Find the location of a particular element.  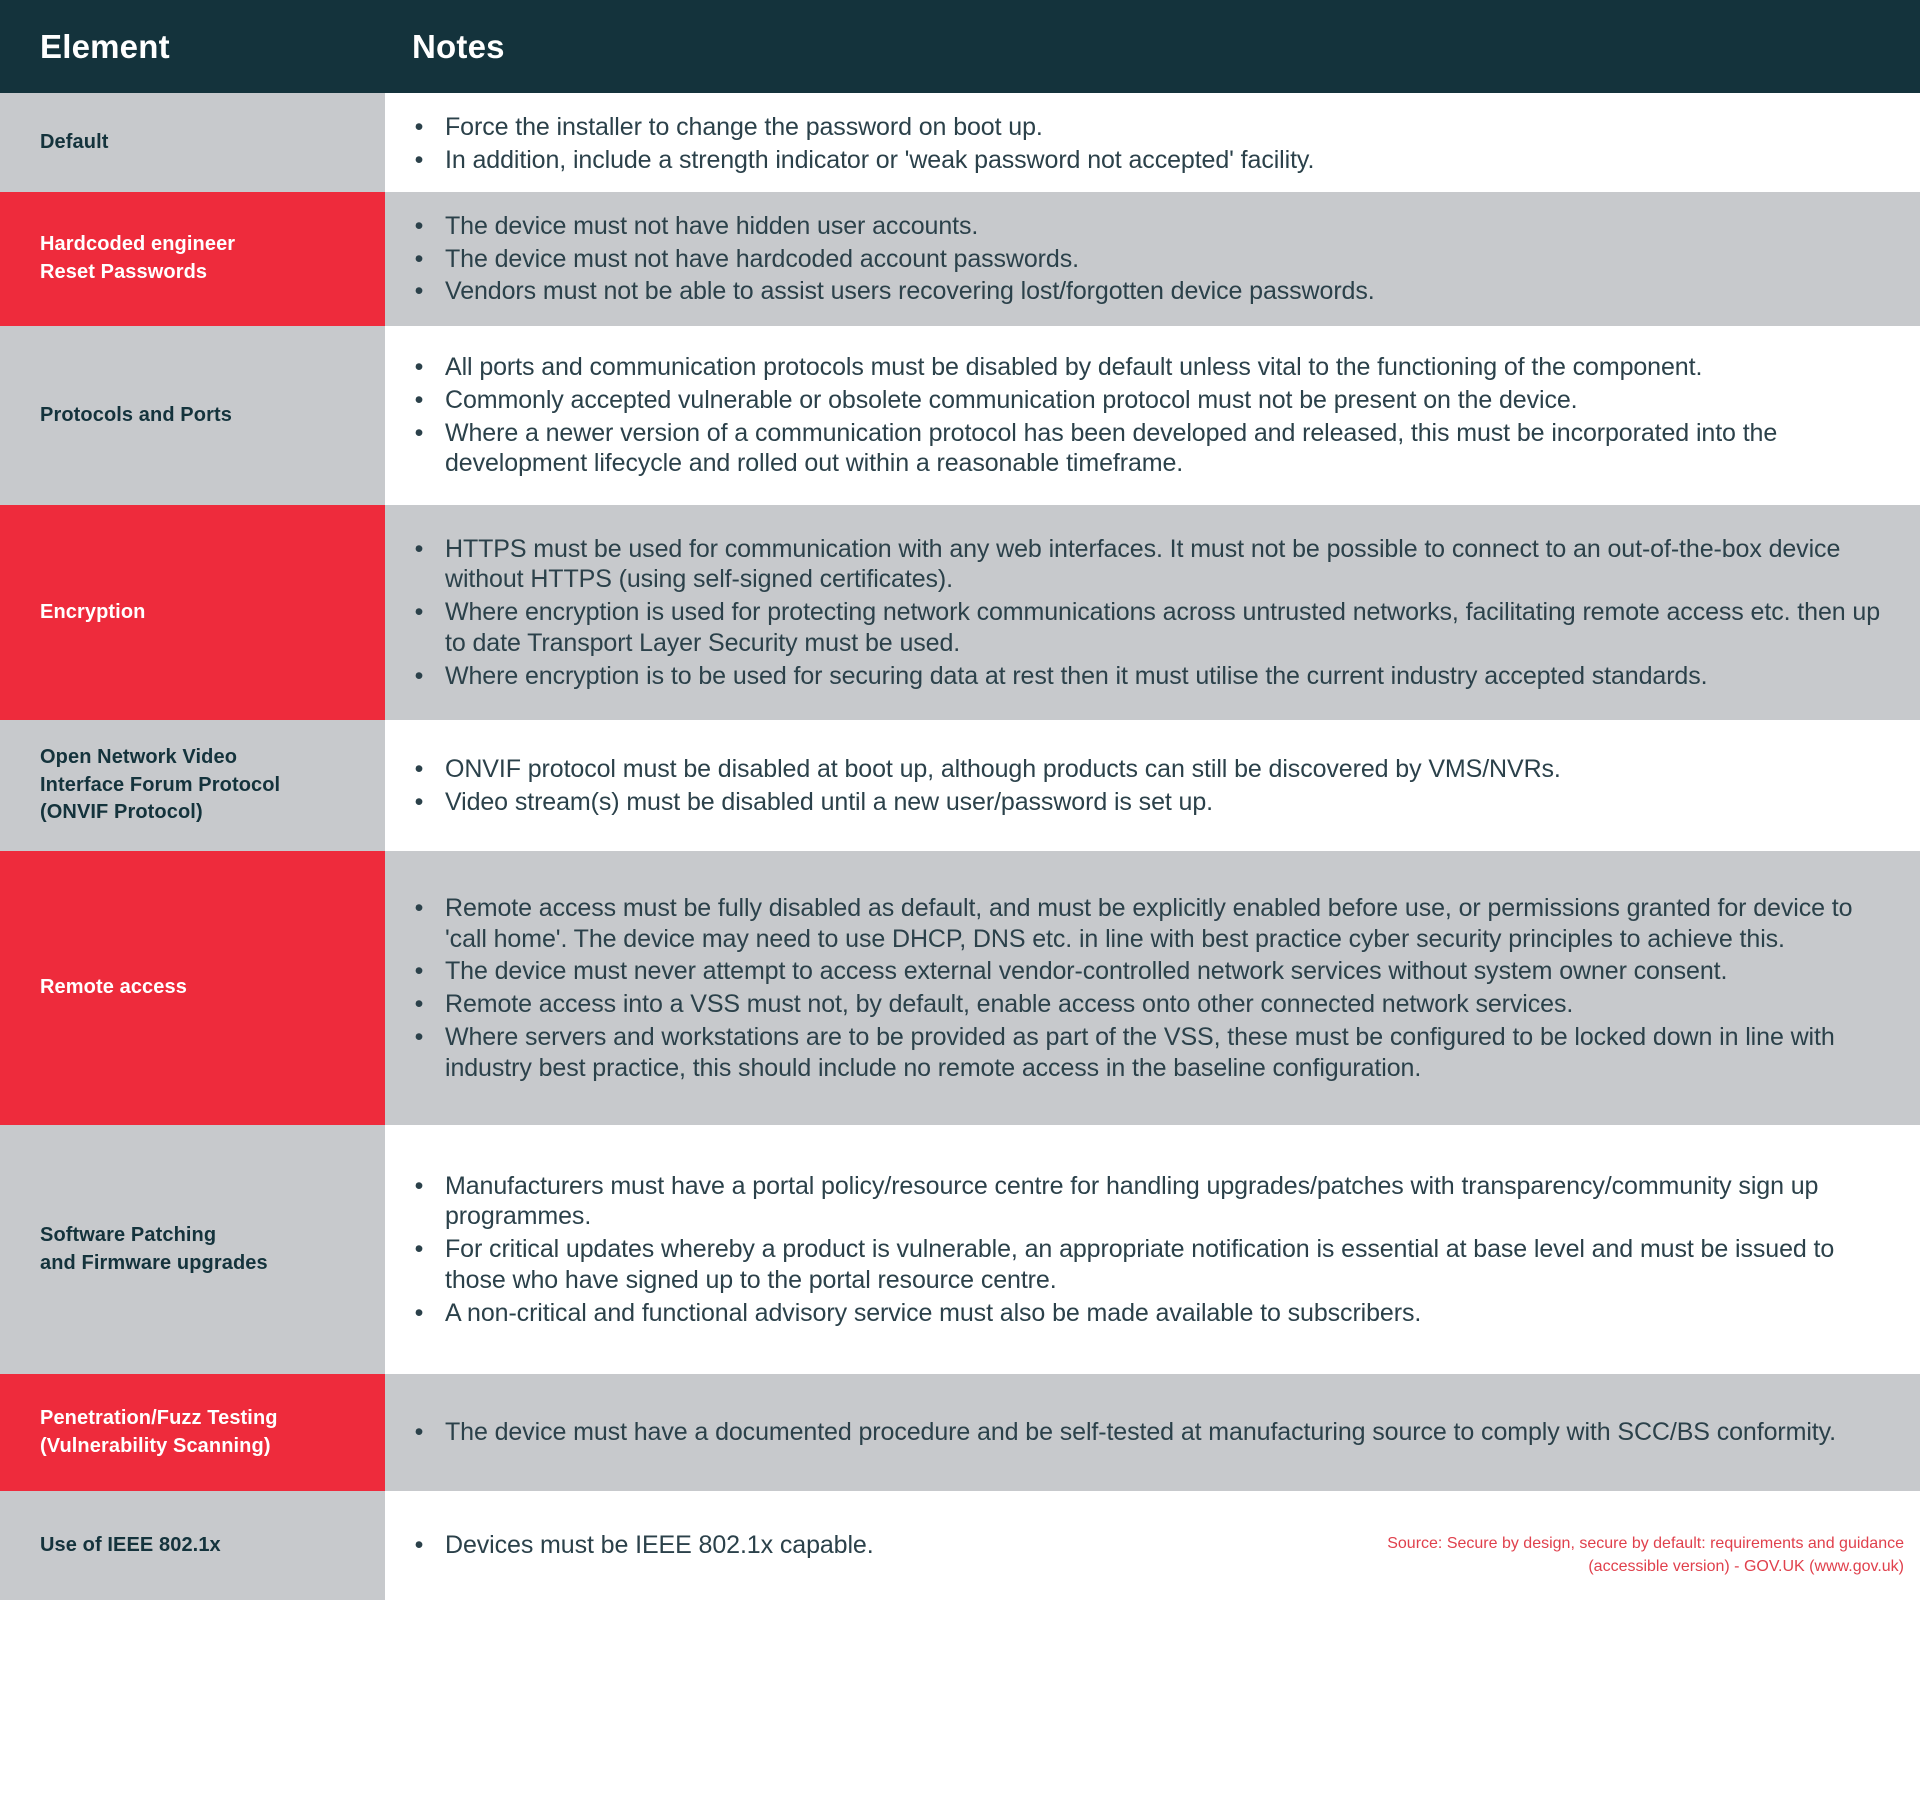

table-header-row: Element Notes is located at coordinates (960, 46).